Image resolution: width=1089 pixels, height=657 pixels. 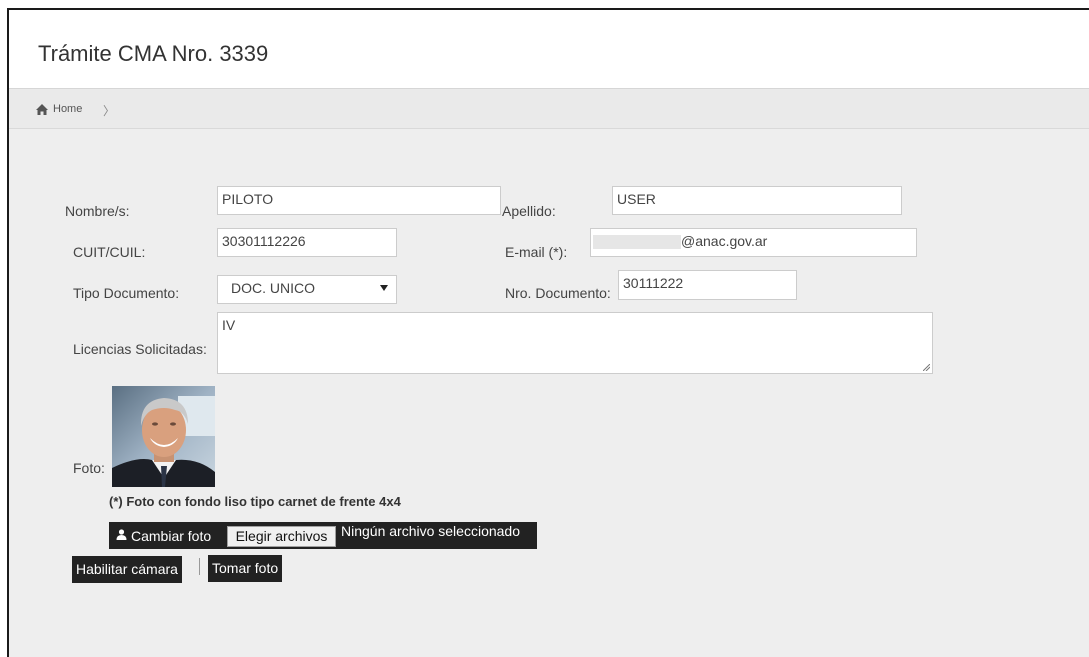 What do you see at coordinates (97, 211) in the screenshot?
I see `nombre-label: Nombre/s:` at bounding box center [97, 211].